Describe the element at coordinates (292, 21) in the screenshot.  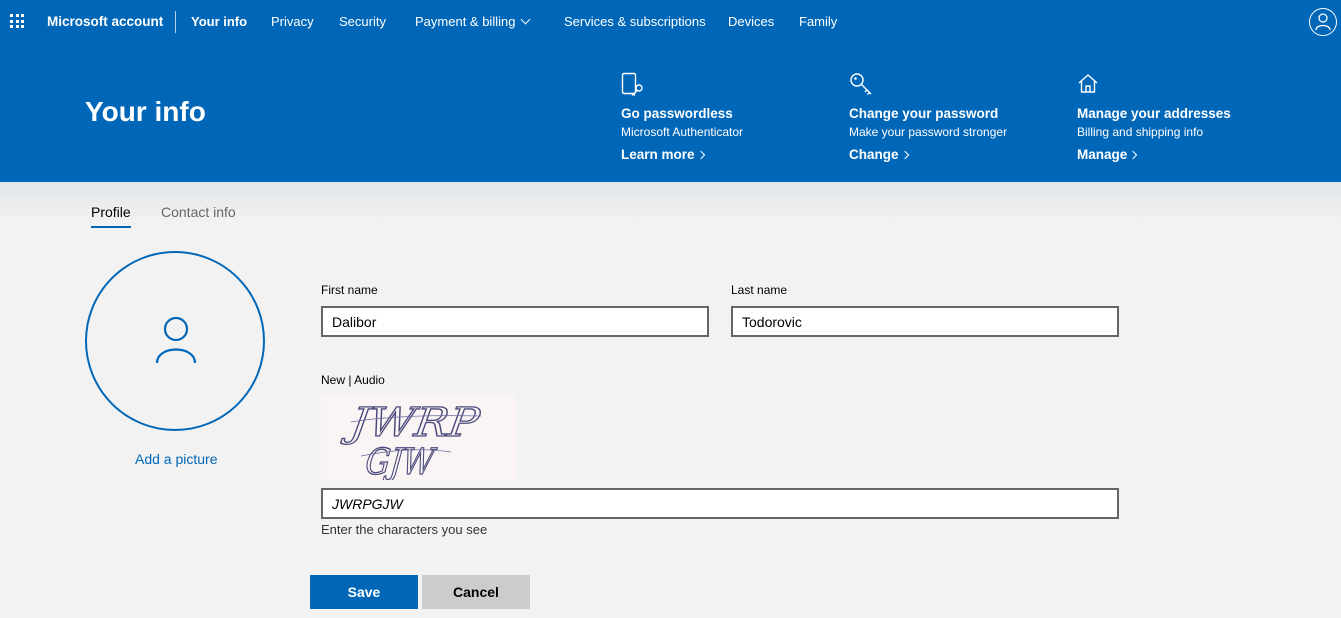
I see `nav-item-privacy: Privacy` at that location.